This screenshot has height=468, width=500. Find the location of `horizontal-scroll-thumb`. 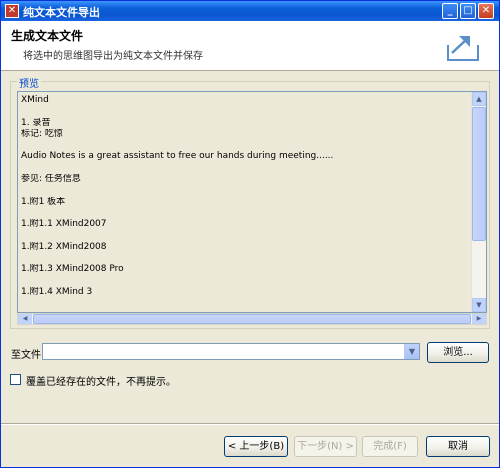

horizontal-scroll-thumb is located at coordinates (252, 319).